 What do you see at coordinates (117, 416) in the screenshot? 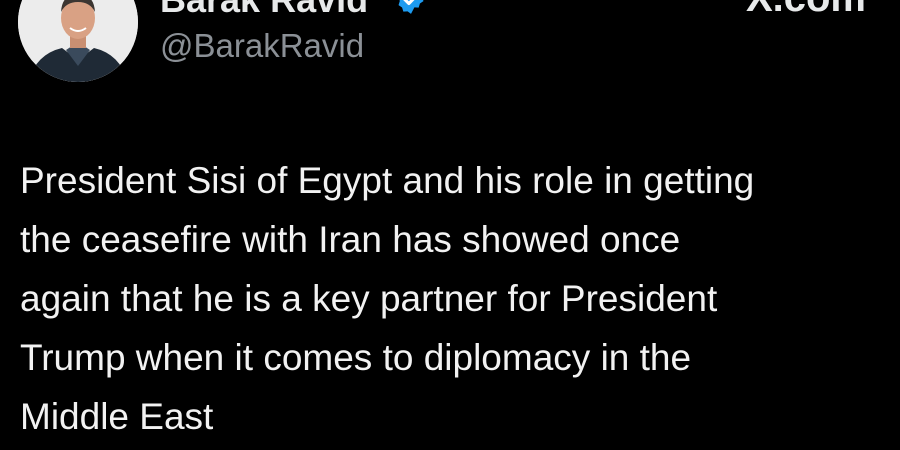
I see `tweet-line: Middle East` at bounding box center [117, 416].